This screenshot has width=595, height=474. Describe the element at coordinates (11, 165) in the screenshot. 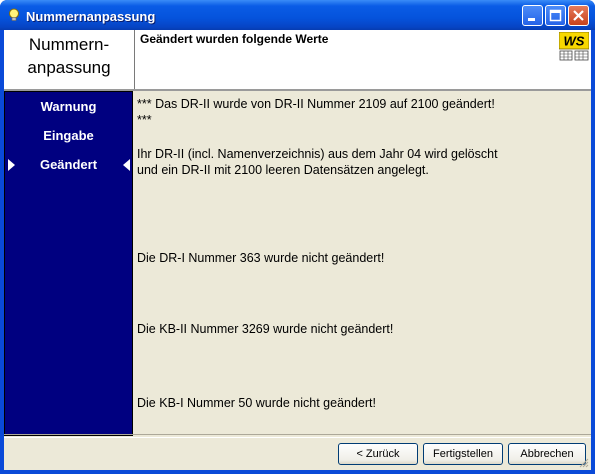

I see `active-step-left-arrow-icon` at that location.